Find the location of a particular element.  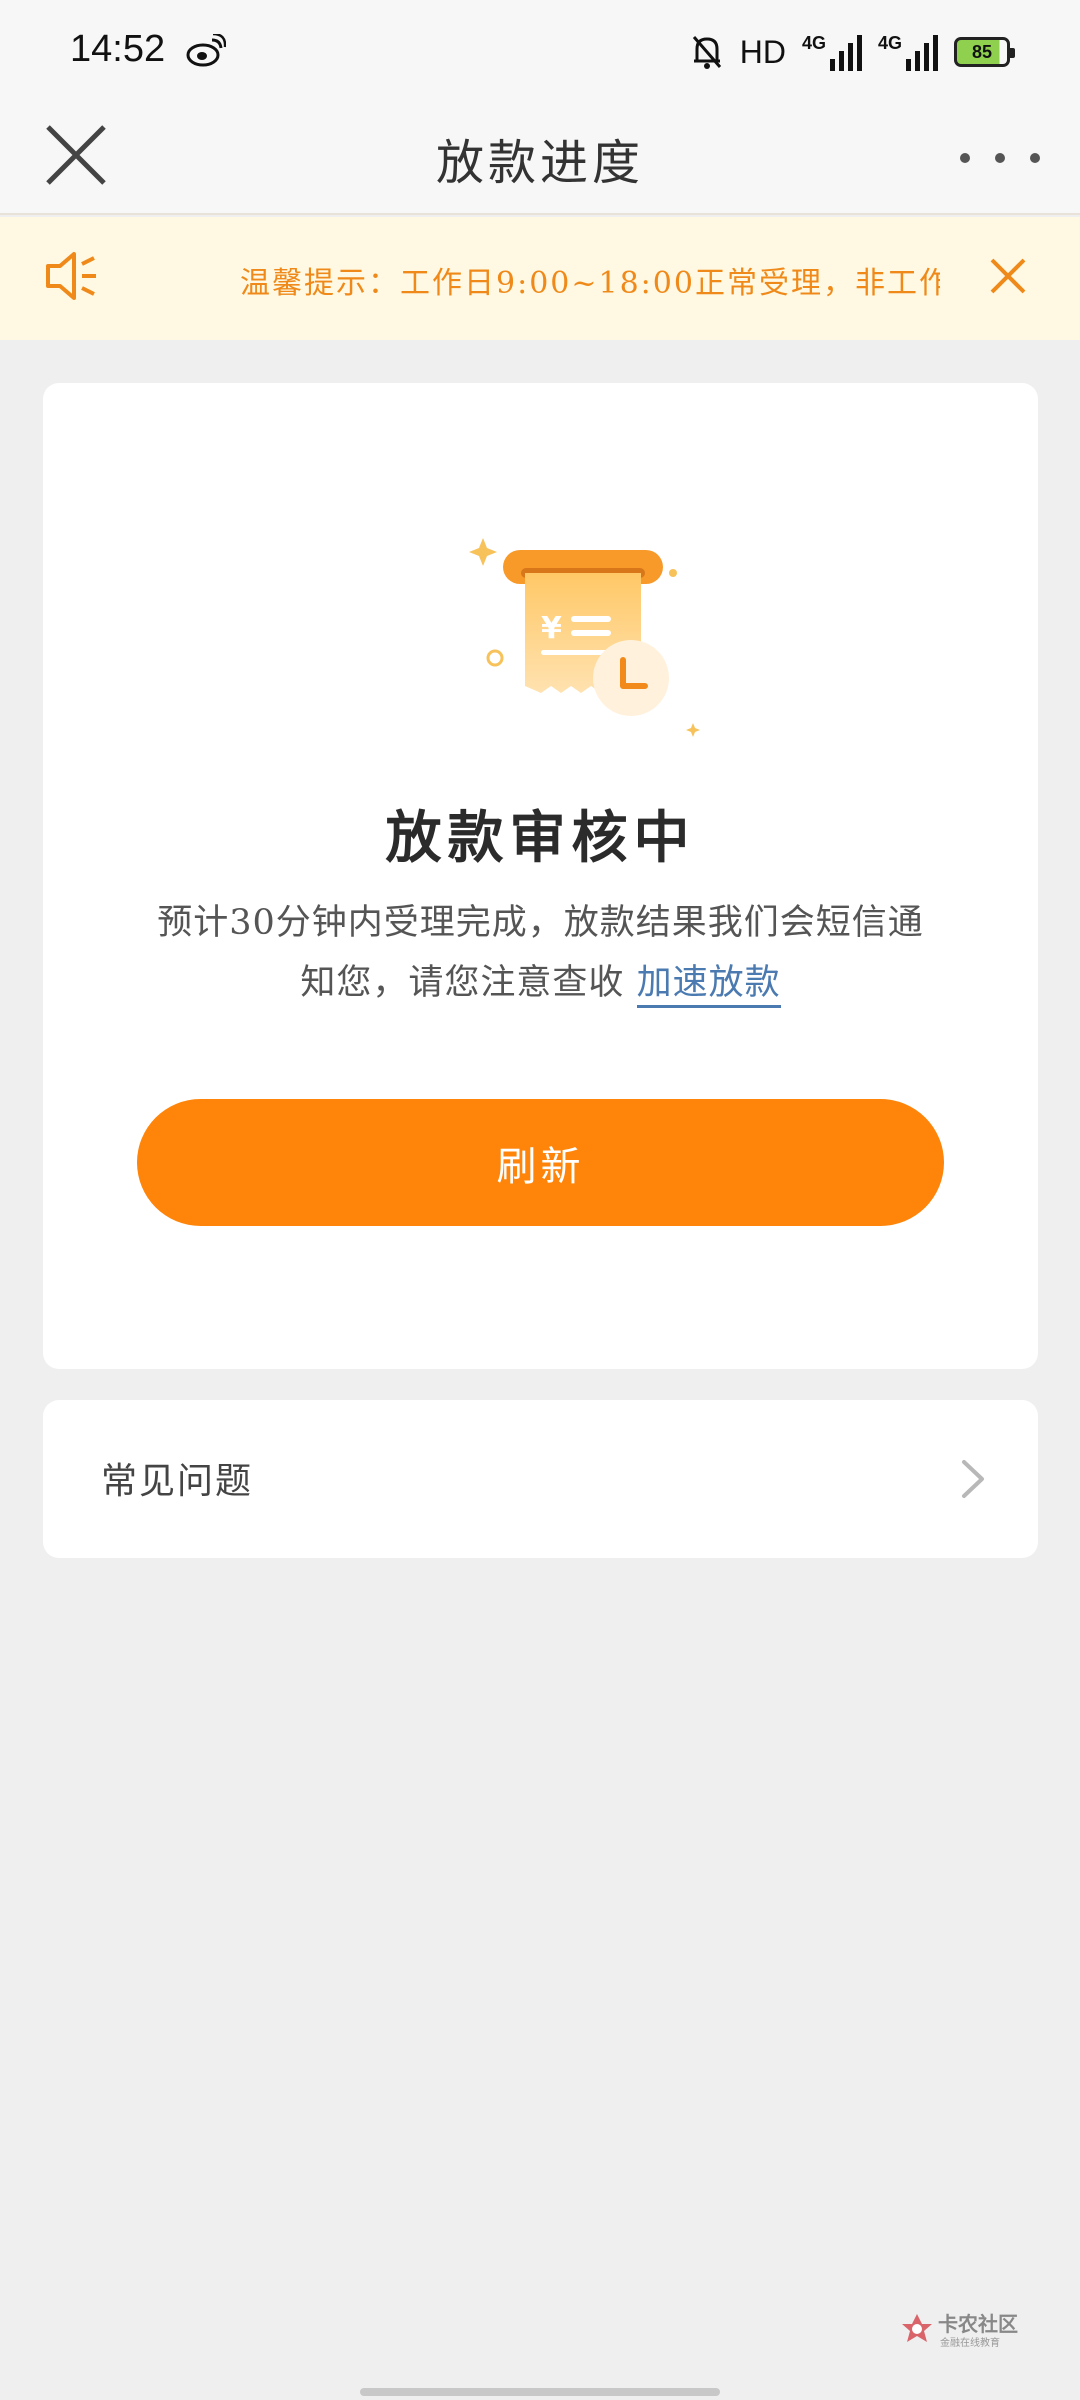

notice-text: 温馨提示：工作日9:00~18:00正常受理，非工作 is located at coordinates (590, 283).